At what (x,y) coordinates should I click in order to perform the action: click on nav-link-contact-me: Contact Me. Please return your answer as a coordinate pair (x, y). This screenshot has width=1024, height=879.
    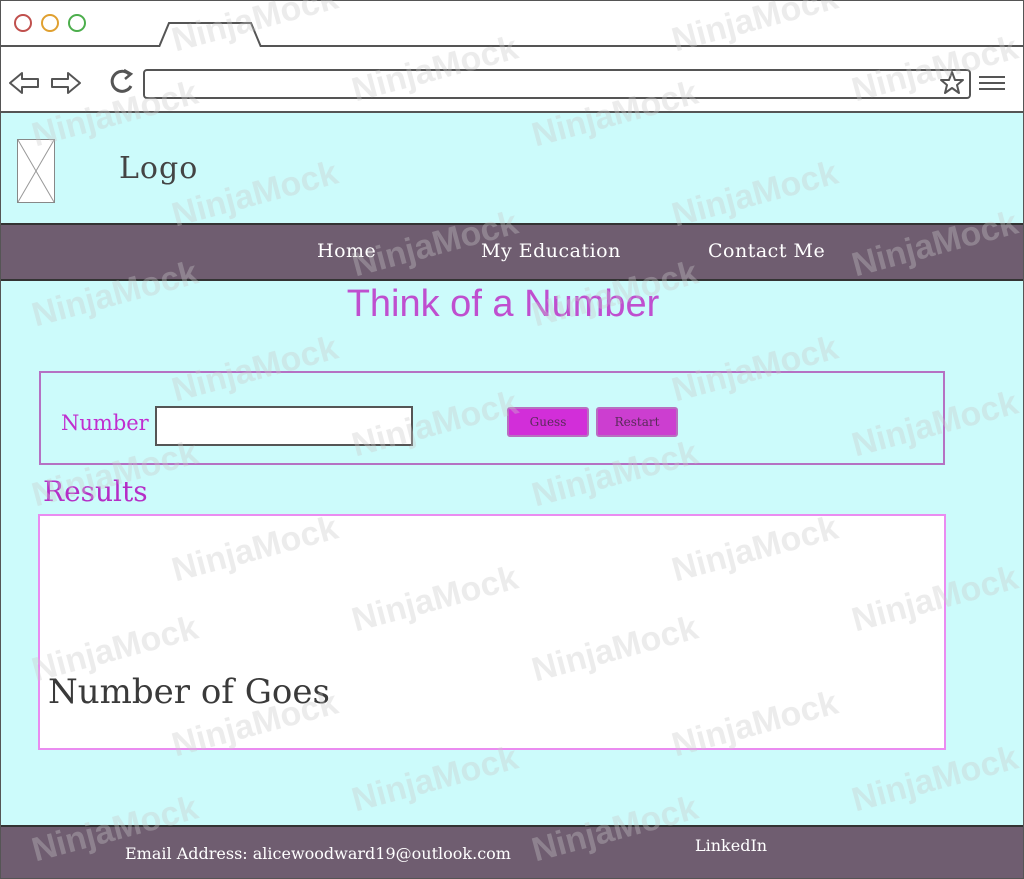
    Looking at the image, I should click on (766, 251).